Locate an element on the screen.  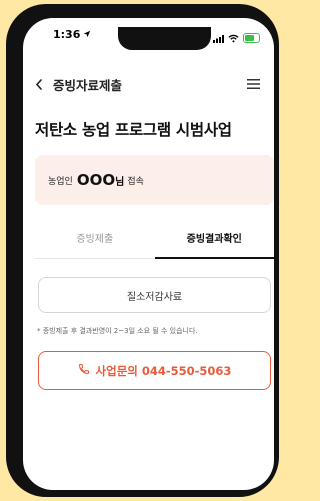
header-title: 증빙자료제출 is located at coordinates (88, 85).